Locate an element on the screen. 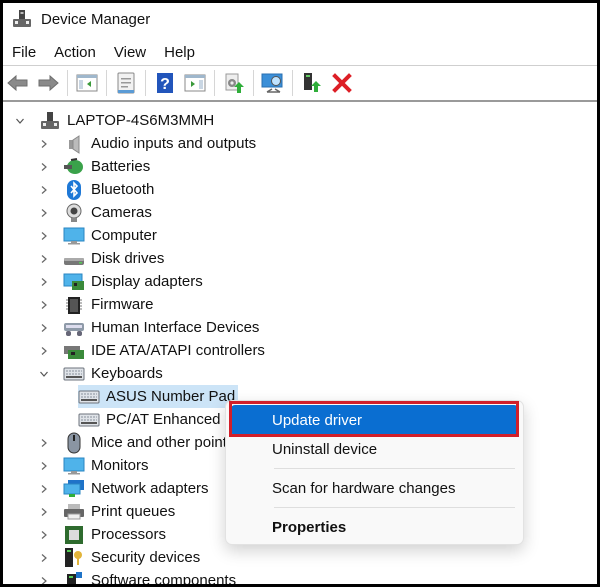  forward-button is located at coordinates (48, 83).